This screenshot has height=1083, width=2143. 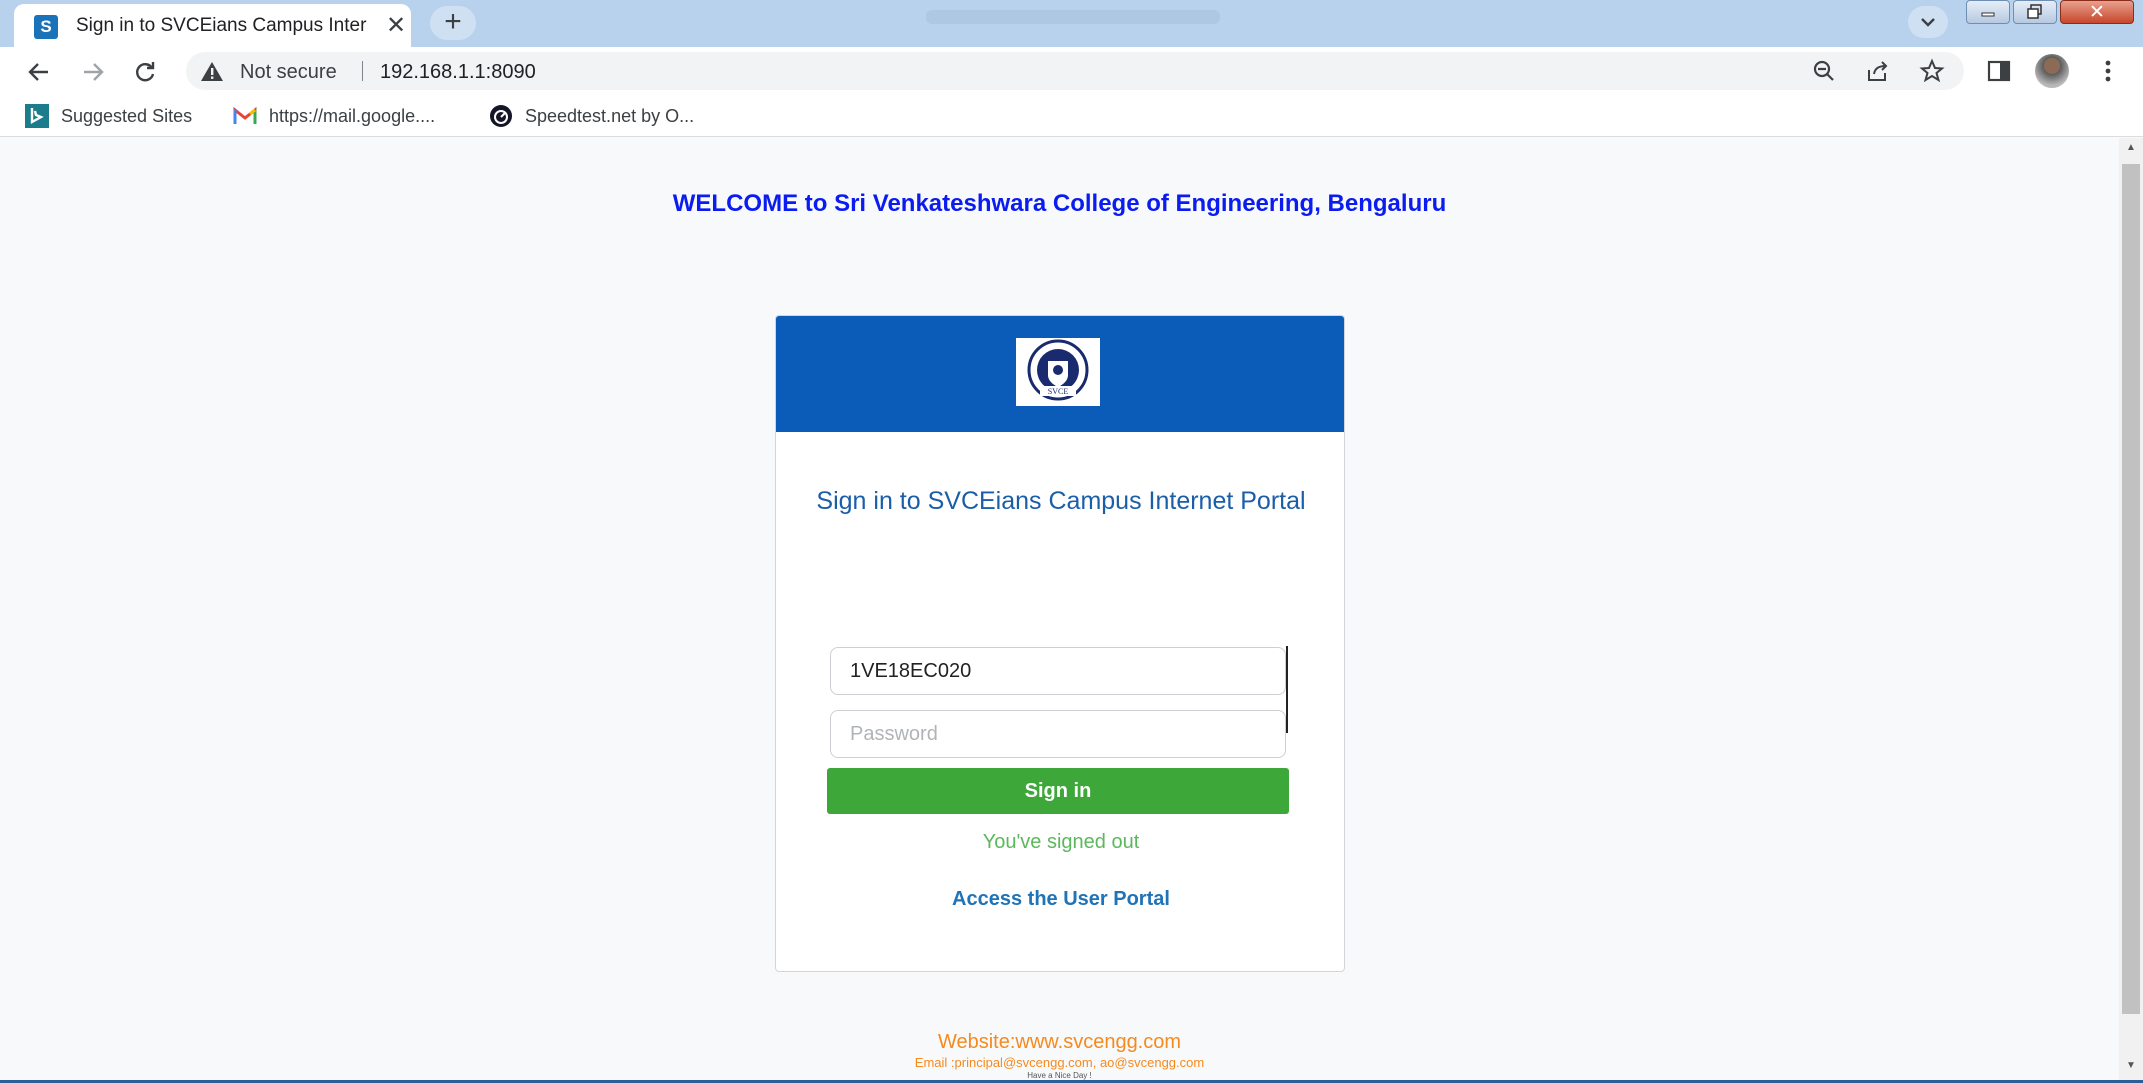 What do you see at coordinates (362, 71) in the screenshot?
I see `url-divider` at bounding box center [362, 71].